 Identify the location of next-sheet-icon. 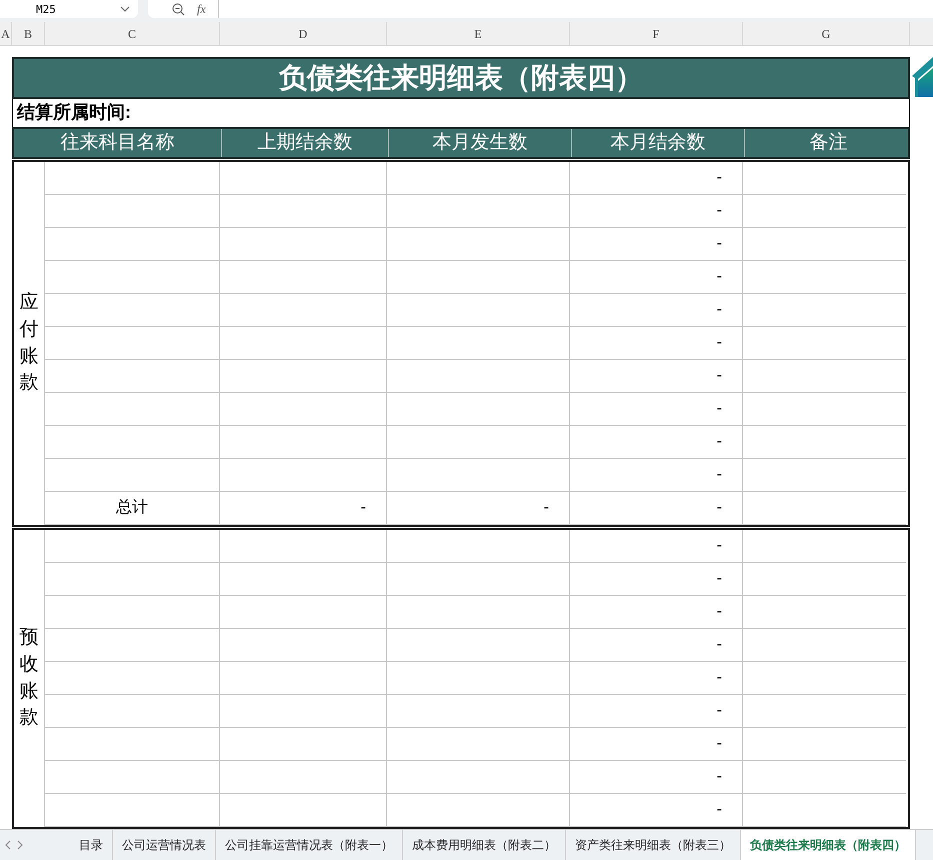
(20, 845).